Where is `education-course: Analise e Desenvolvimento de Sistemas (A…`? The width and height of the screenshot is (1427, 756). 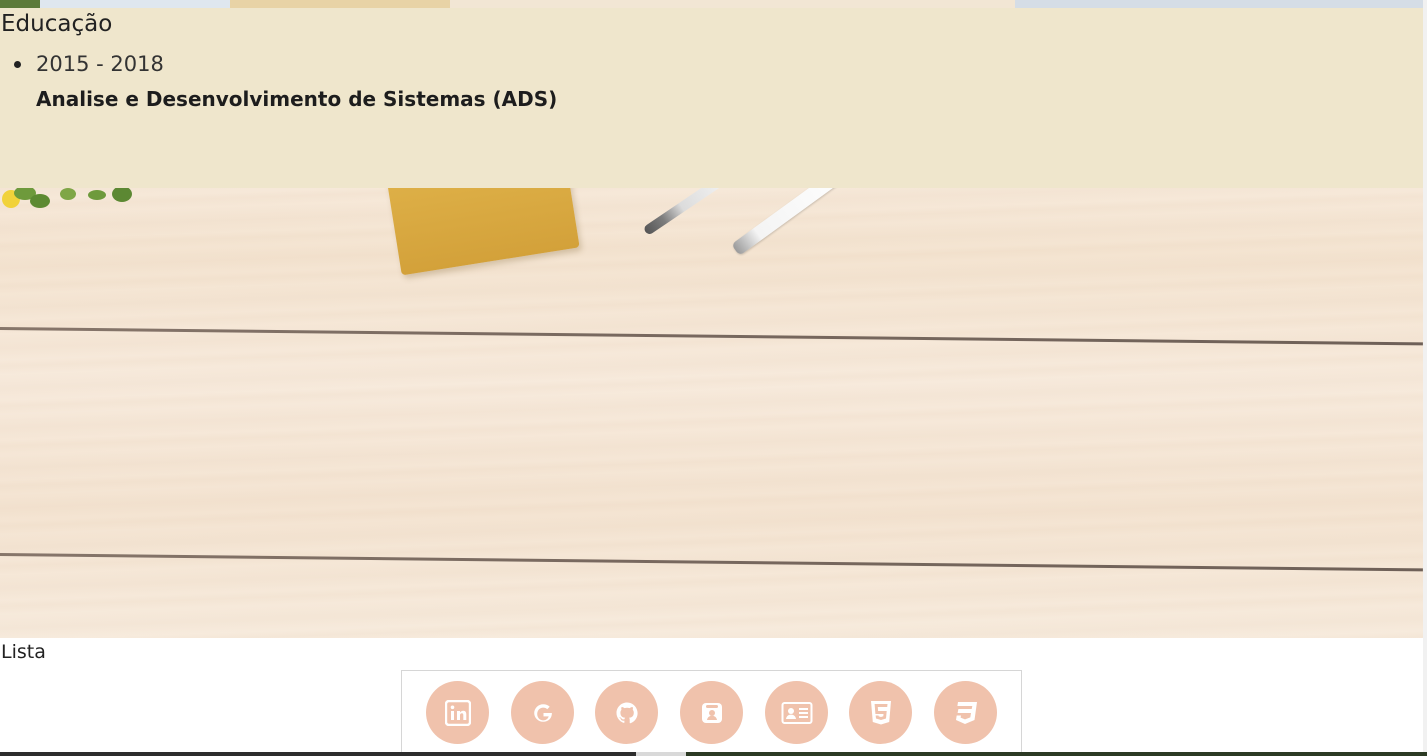
education-course: Analise e Desenvolvimento de Sistemas (A… is located at coordinates (297, 99).